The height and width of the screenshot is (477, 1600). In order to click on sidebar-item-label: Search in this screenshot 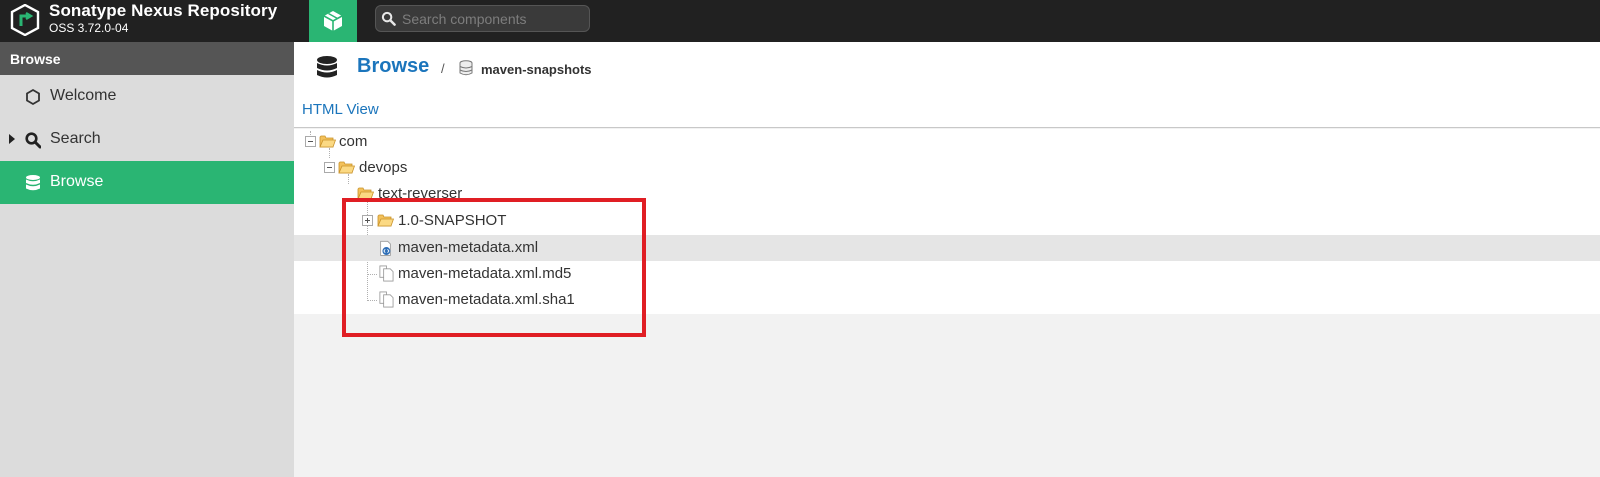, I will do `click(75, 138)`.